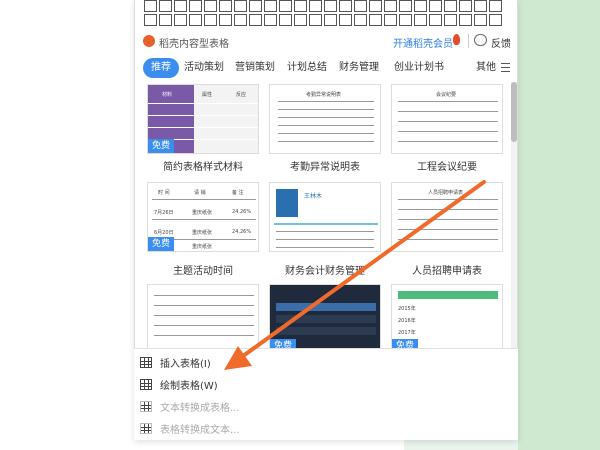 The height and width of the screenshot is (450, 600). I want to click on tab-finance: 财务管理, so click(359, 68).